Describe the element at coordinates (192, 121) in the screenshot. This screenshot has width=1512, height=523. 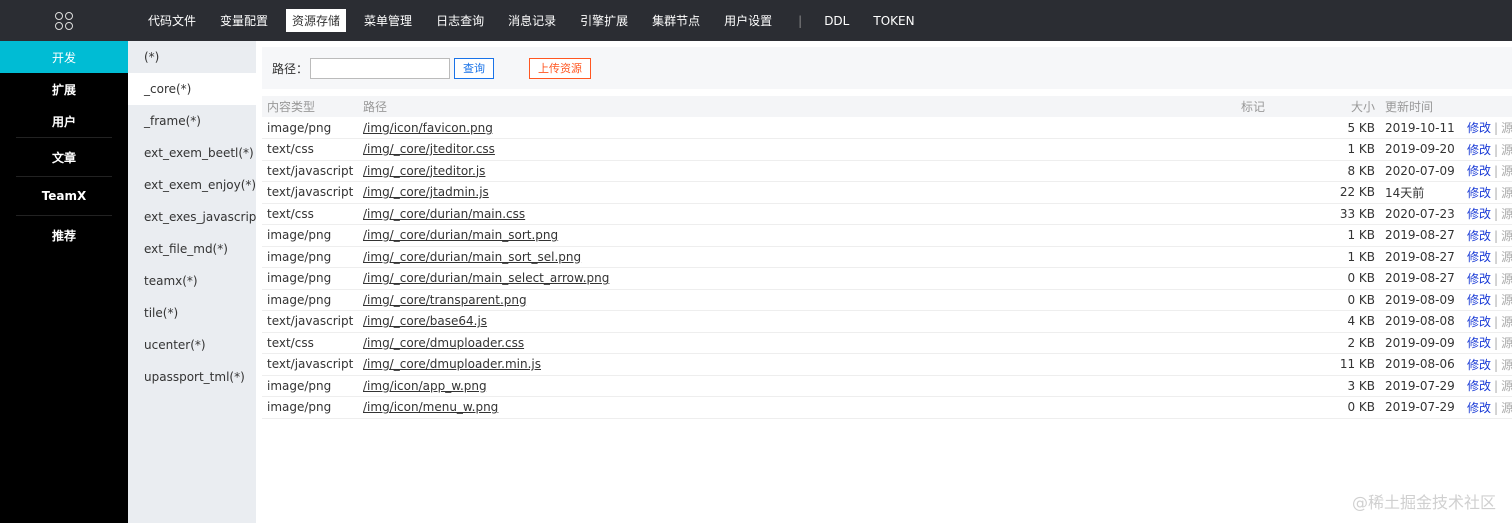
I see `subnav-item: _frame(*)` at that location.